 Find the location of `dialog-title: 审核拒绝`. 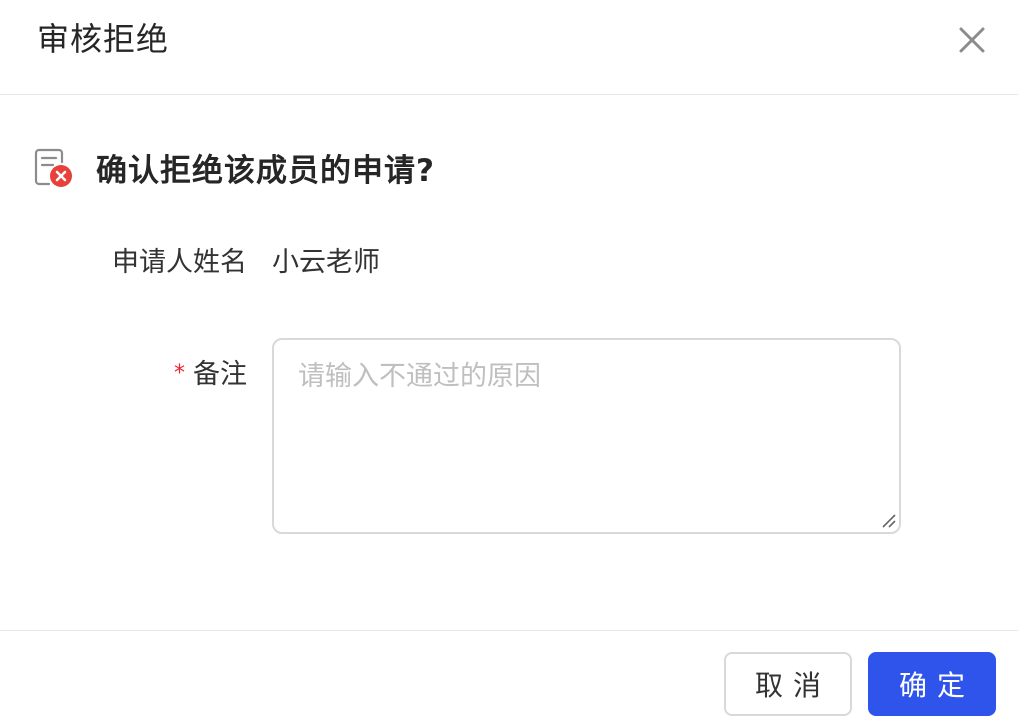

dialog-title: 审核拒绝 is located at coordinates (103, 39).